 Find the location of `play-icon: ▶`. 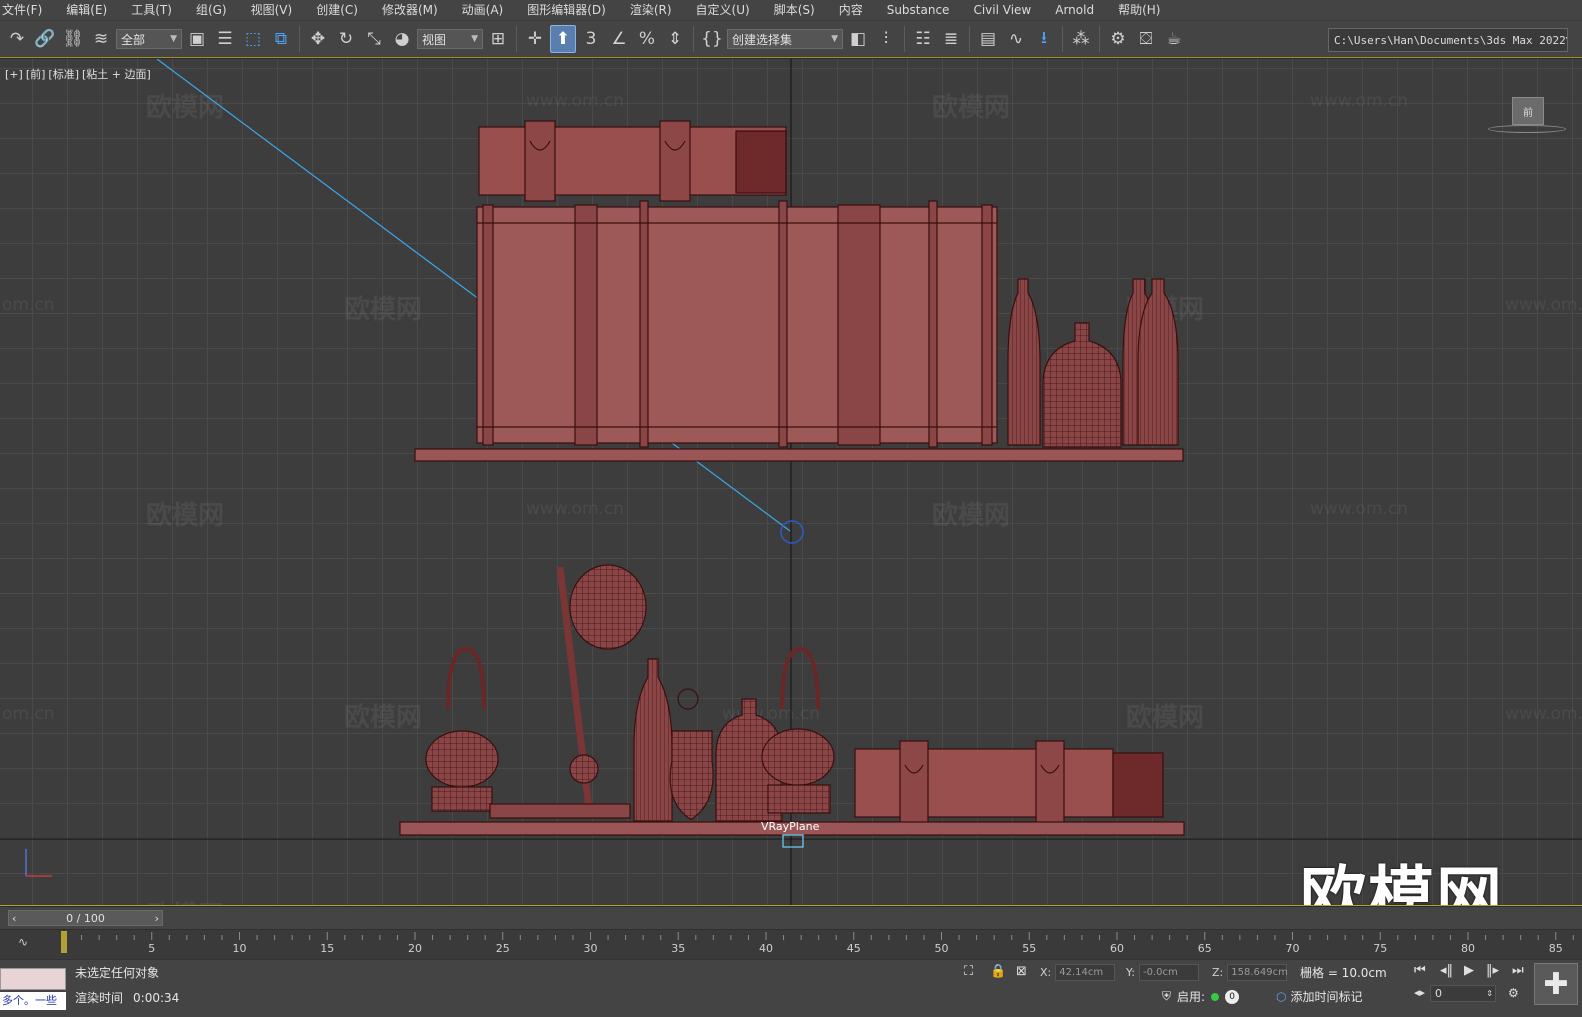

play-icon: ▶ is located at coordinates (1469, 970).